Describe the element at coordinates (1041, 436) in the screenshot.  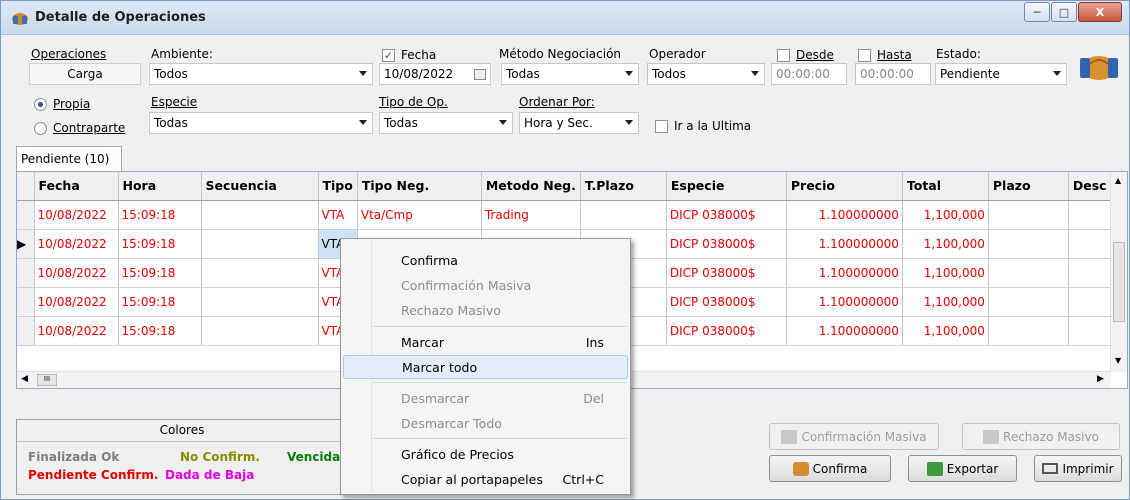
I see `rechazo-masivo-button: Rechazo Masivo` at that location.